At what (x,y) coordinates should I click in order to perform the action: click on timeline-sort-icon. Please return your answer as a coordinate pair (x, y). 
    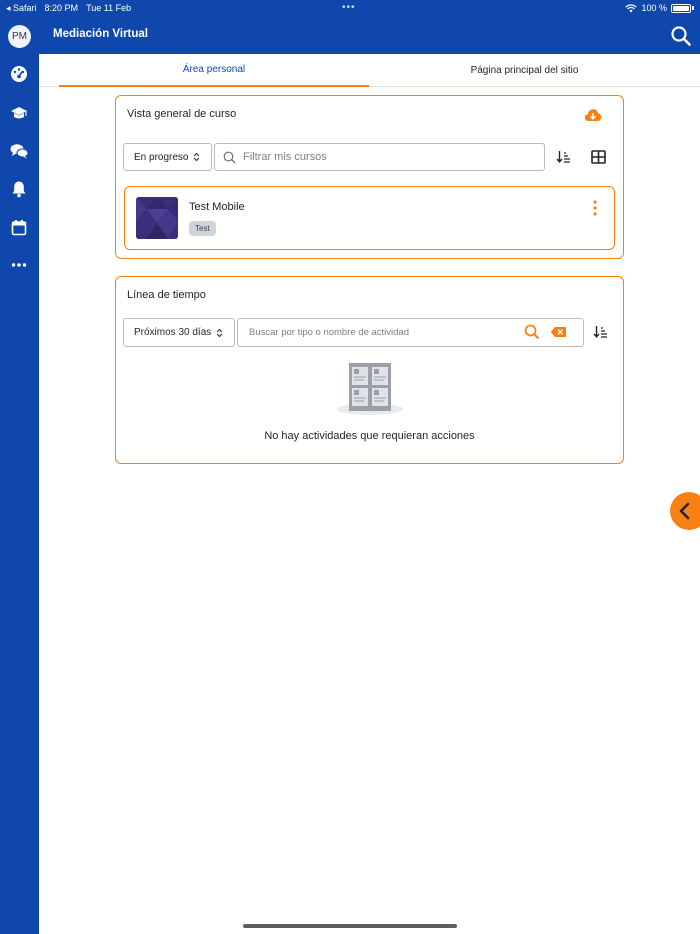
    Looking at the image, I should click on (601, 332).